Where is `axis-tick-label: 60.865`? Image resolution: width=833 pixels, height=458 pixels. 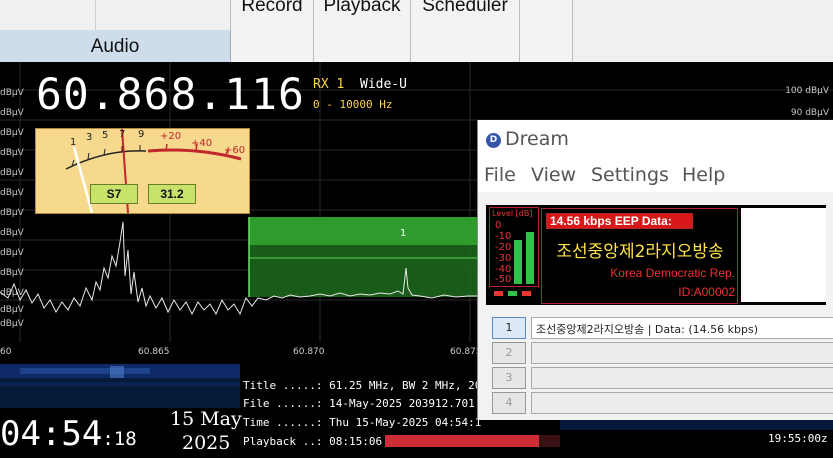 axis-tick-label: 60.865 is located at coordinates (154, 352).